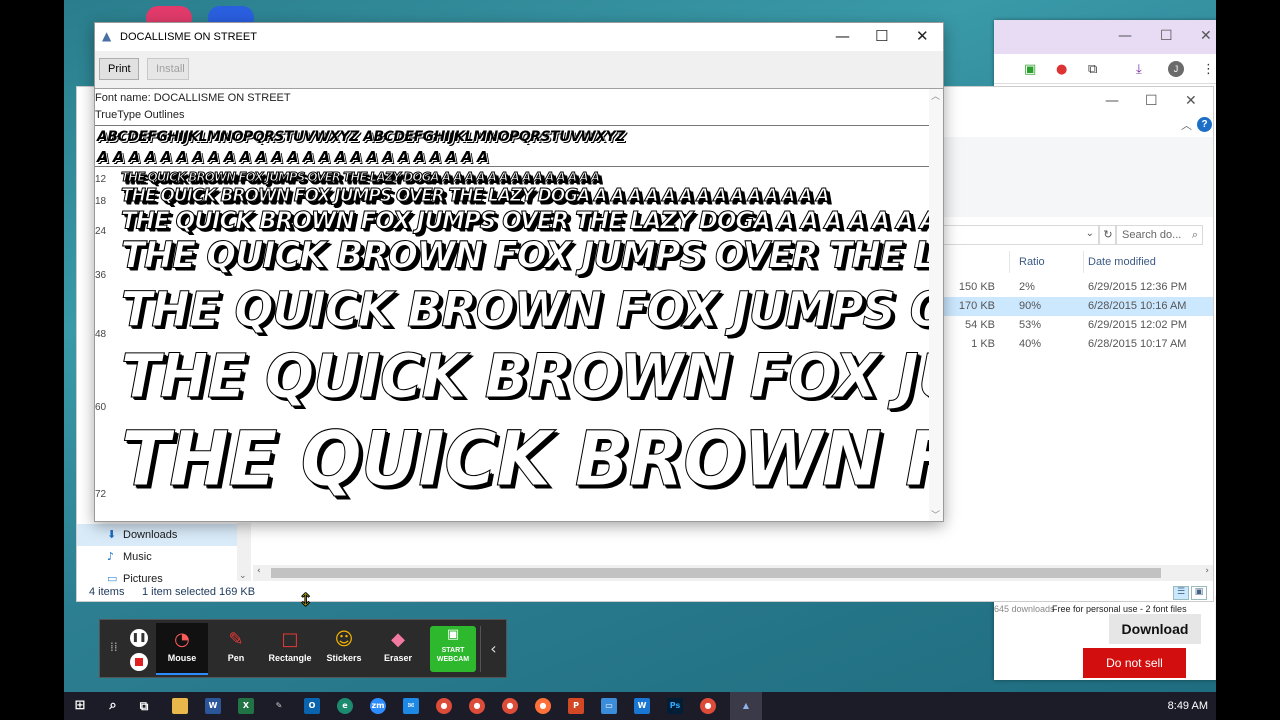 The width and height of the screenshot is (1280, 720). What do you see at coordinates (107, 592) in the screenshot?
I see `status-item-count: 4 items` at bounding box center [107, 592].